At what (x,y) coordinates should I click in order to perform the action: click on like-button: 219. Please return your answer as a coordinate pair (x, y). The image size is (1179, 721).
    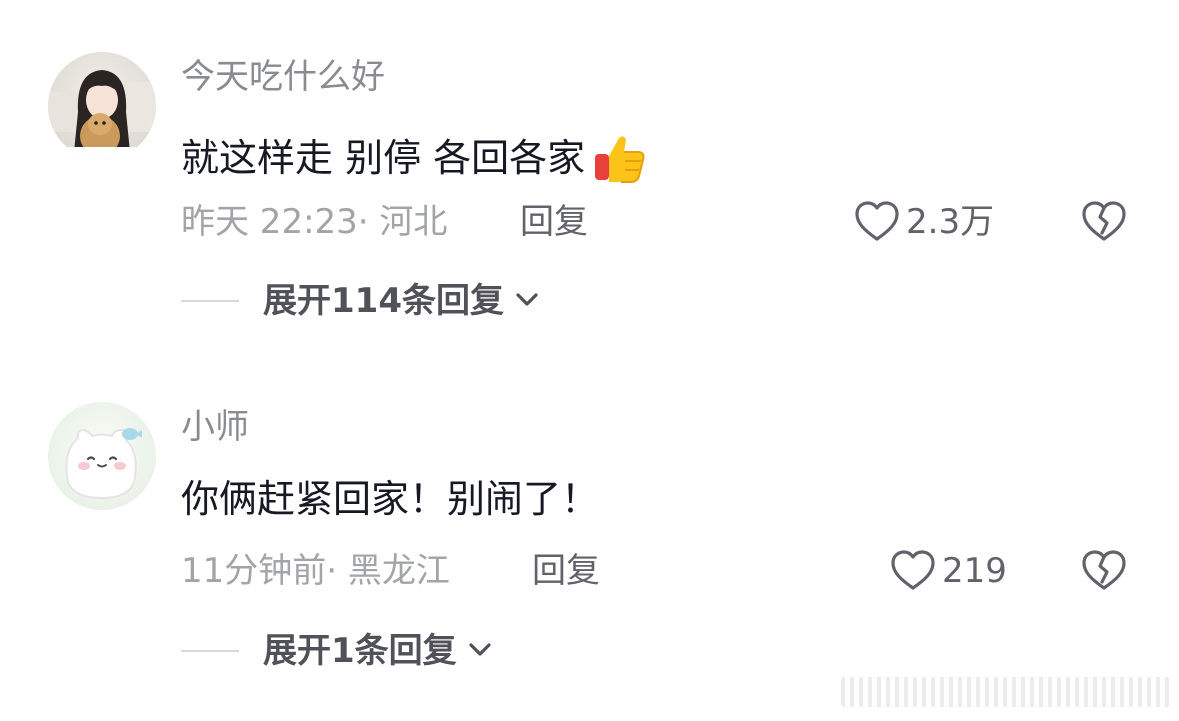
    Looking at the image, I should click on (948, 571).